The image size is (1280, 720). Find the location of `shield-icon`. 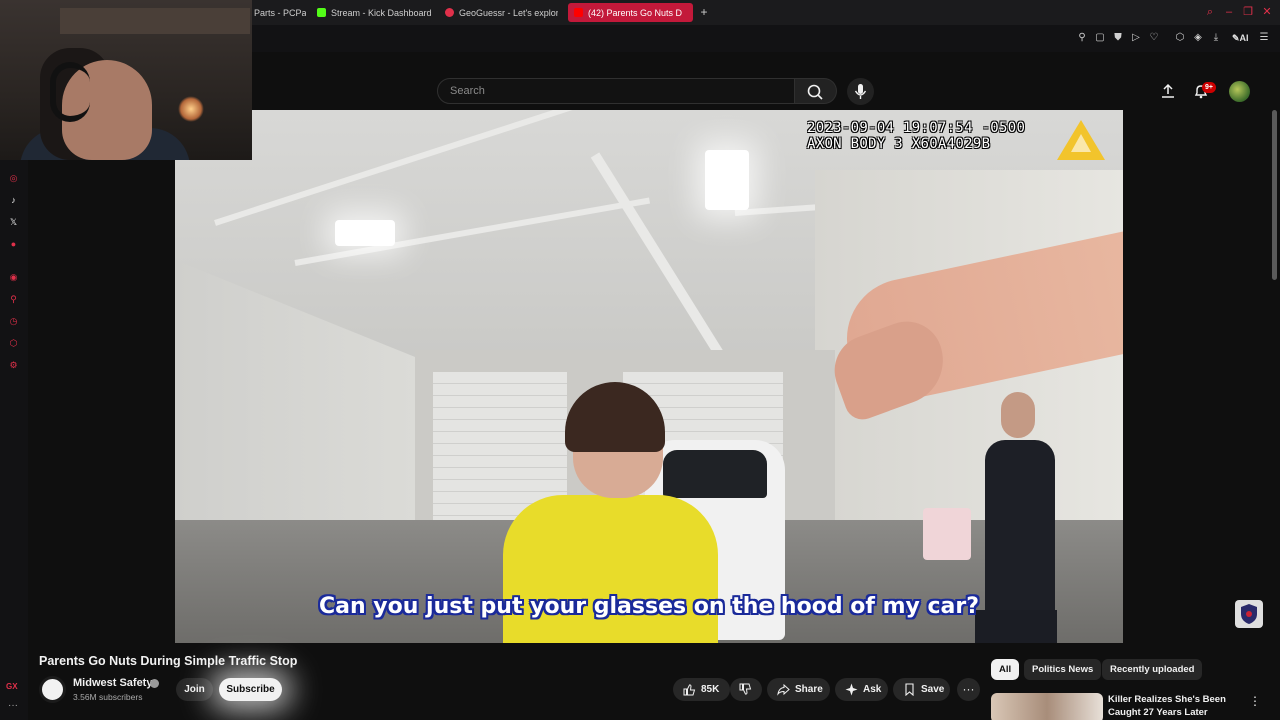

shield-icon is located at coordinates (1249, 614).